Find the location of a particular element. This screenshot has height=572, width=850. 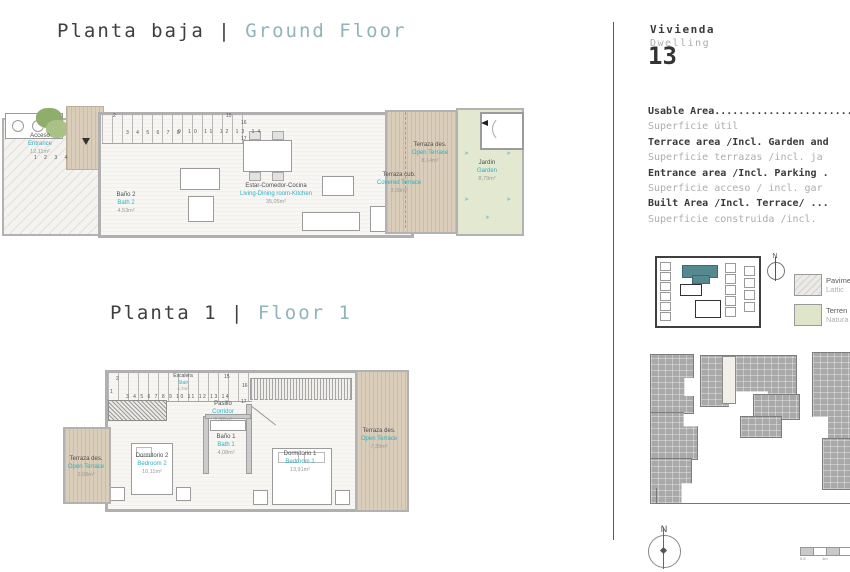

room-area: 4,08m² is located at coordinates (226, 452).